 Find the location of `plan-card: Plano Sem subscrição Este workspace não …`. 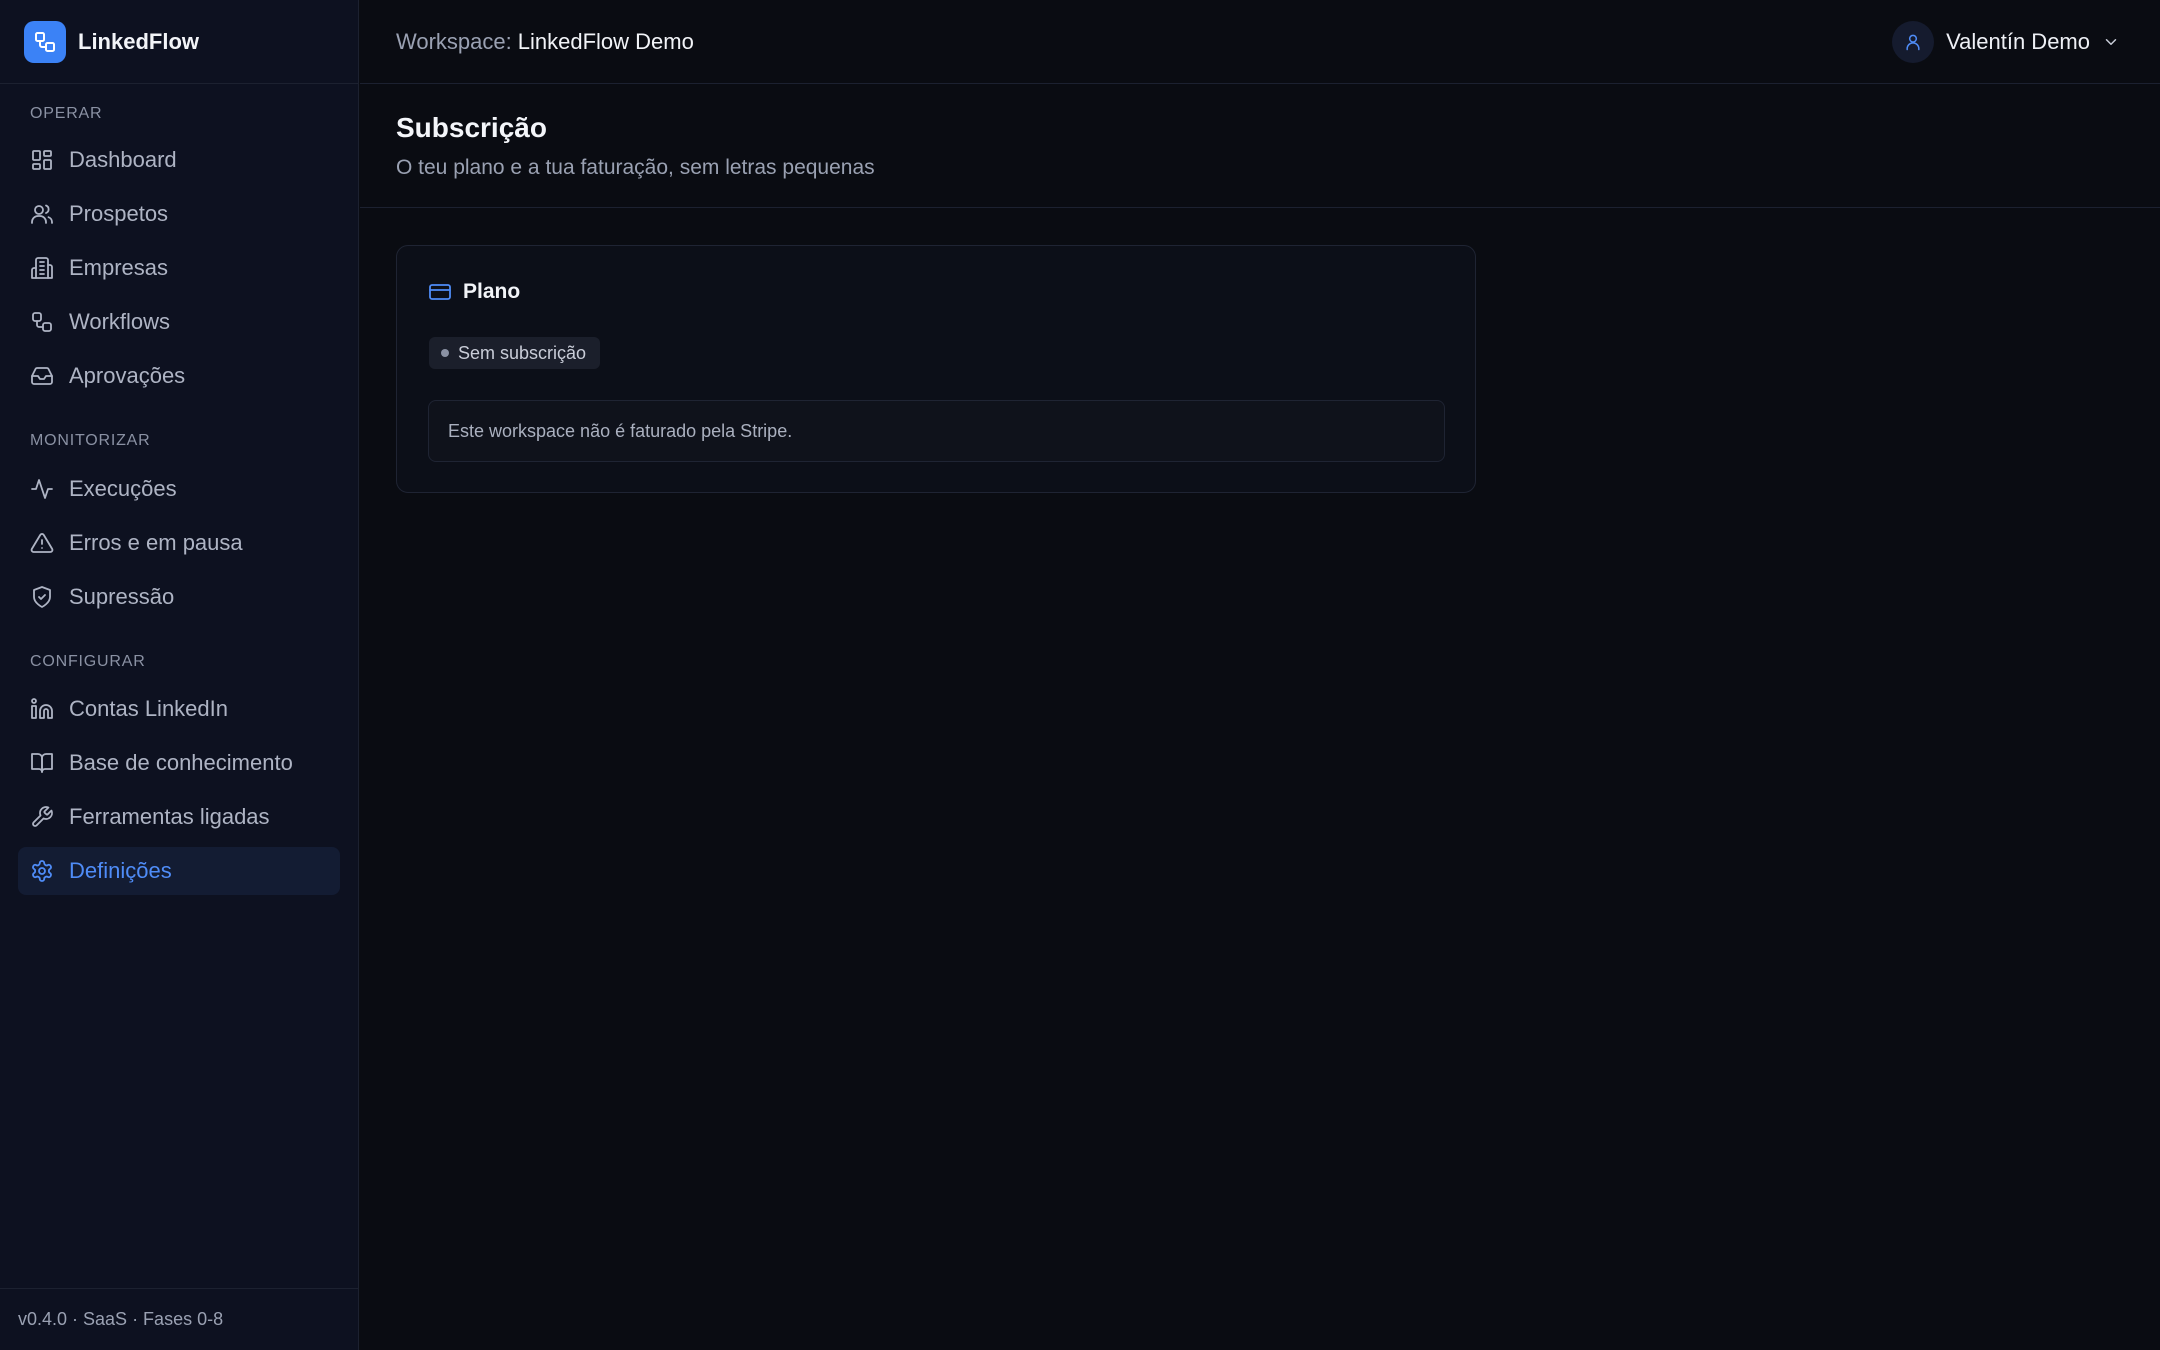

plan-card: Plano Sem subscrição Este workspace não … is located at coordinates (936, 369).